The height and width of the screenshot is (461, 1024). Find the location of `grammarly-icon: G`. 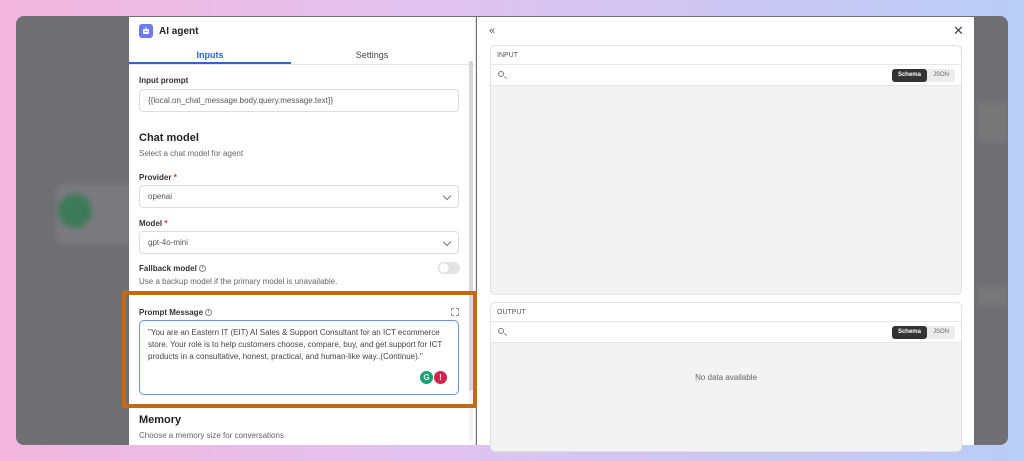

grammarly-icon: G is located at coordinates (426, 377).